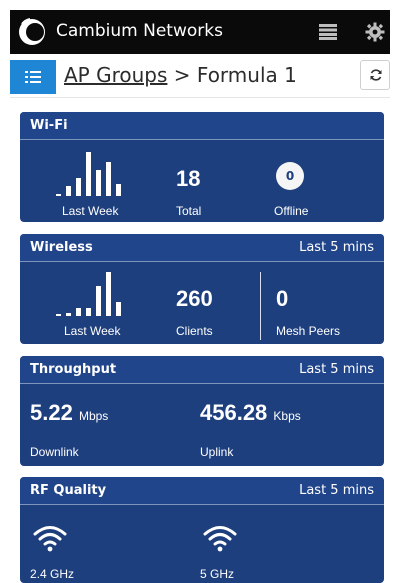 The width and height of the screenshot is (398, 583). What do you see at coordinates (336, 369) in the screenshot?
I see `throughput-card-timeframe: Last 5 mins` at bounding box center [336, 369].